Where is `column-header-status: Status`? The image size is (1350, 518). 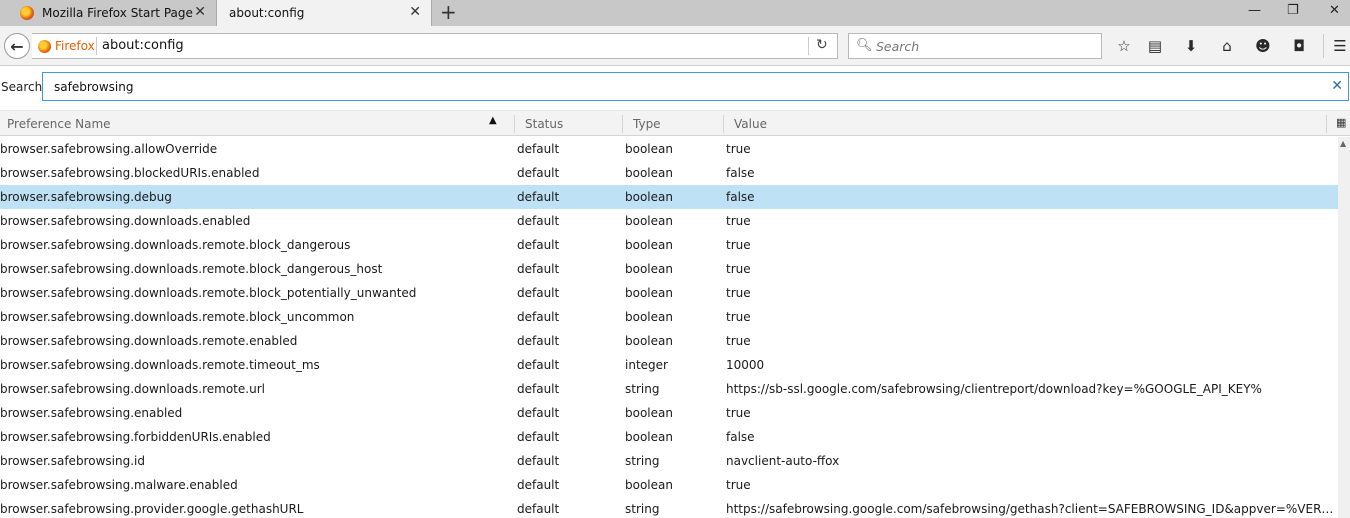 column-header-status: Status is located at coordinates (544, 124).